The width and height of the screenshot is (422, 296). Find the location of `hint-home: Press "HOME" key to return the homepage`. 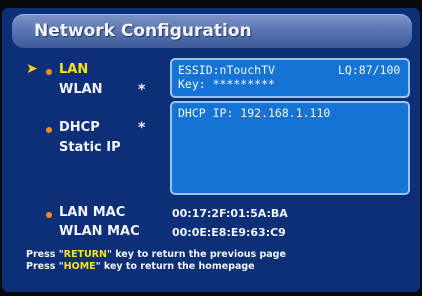

hint-home: Press "HOME" key to return the homepage is located at coordinates (140, 266).